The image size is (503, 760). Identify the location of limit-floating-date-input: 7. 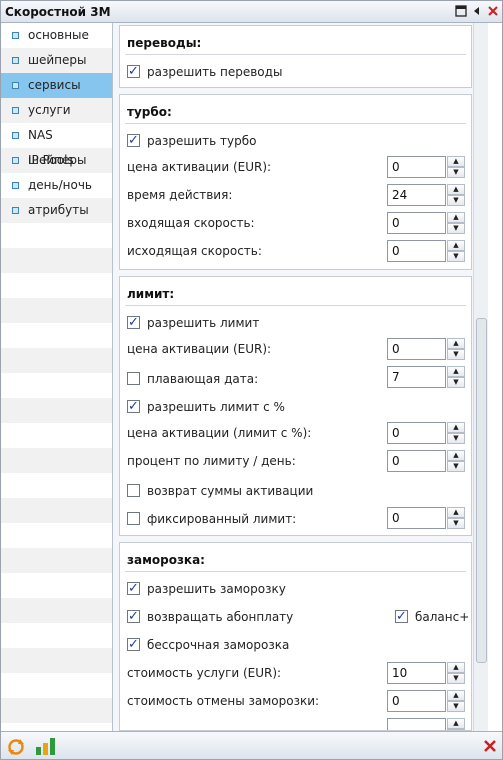
(416, 377).